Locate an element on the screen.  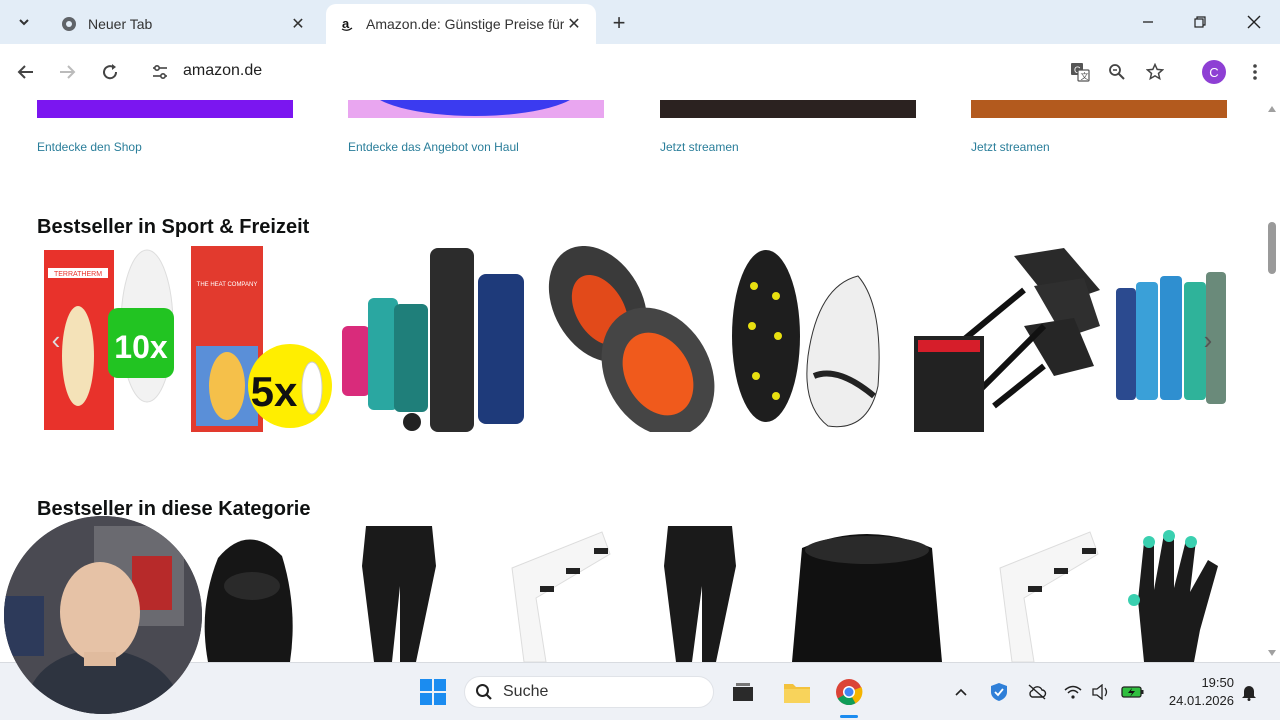
wifi-icon is located at coordinates (1073, 692).